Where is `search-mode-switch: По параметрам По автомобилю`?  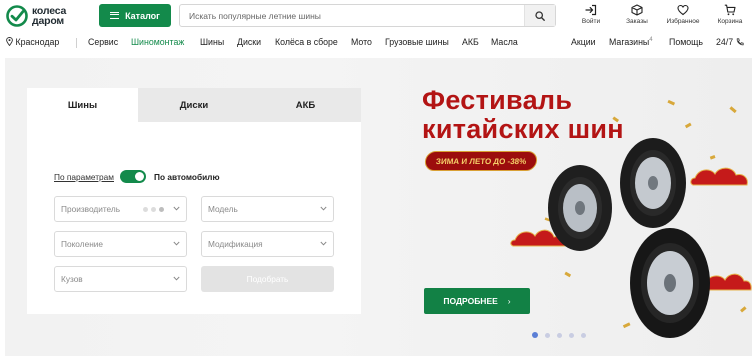
search-mode-switch: По параметрам По автомобилю is located at coordinates (137, 176).